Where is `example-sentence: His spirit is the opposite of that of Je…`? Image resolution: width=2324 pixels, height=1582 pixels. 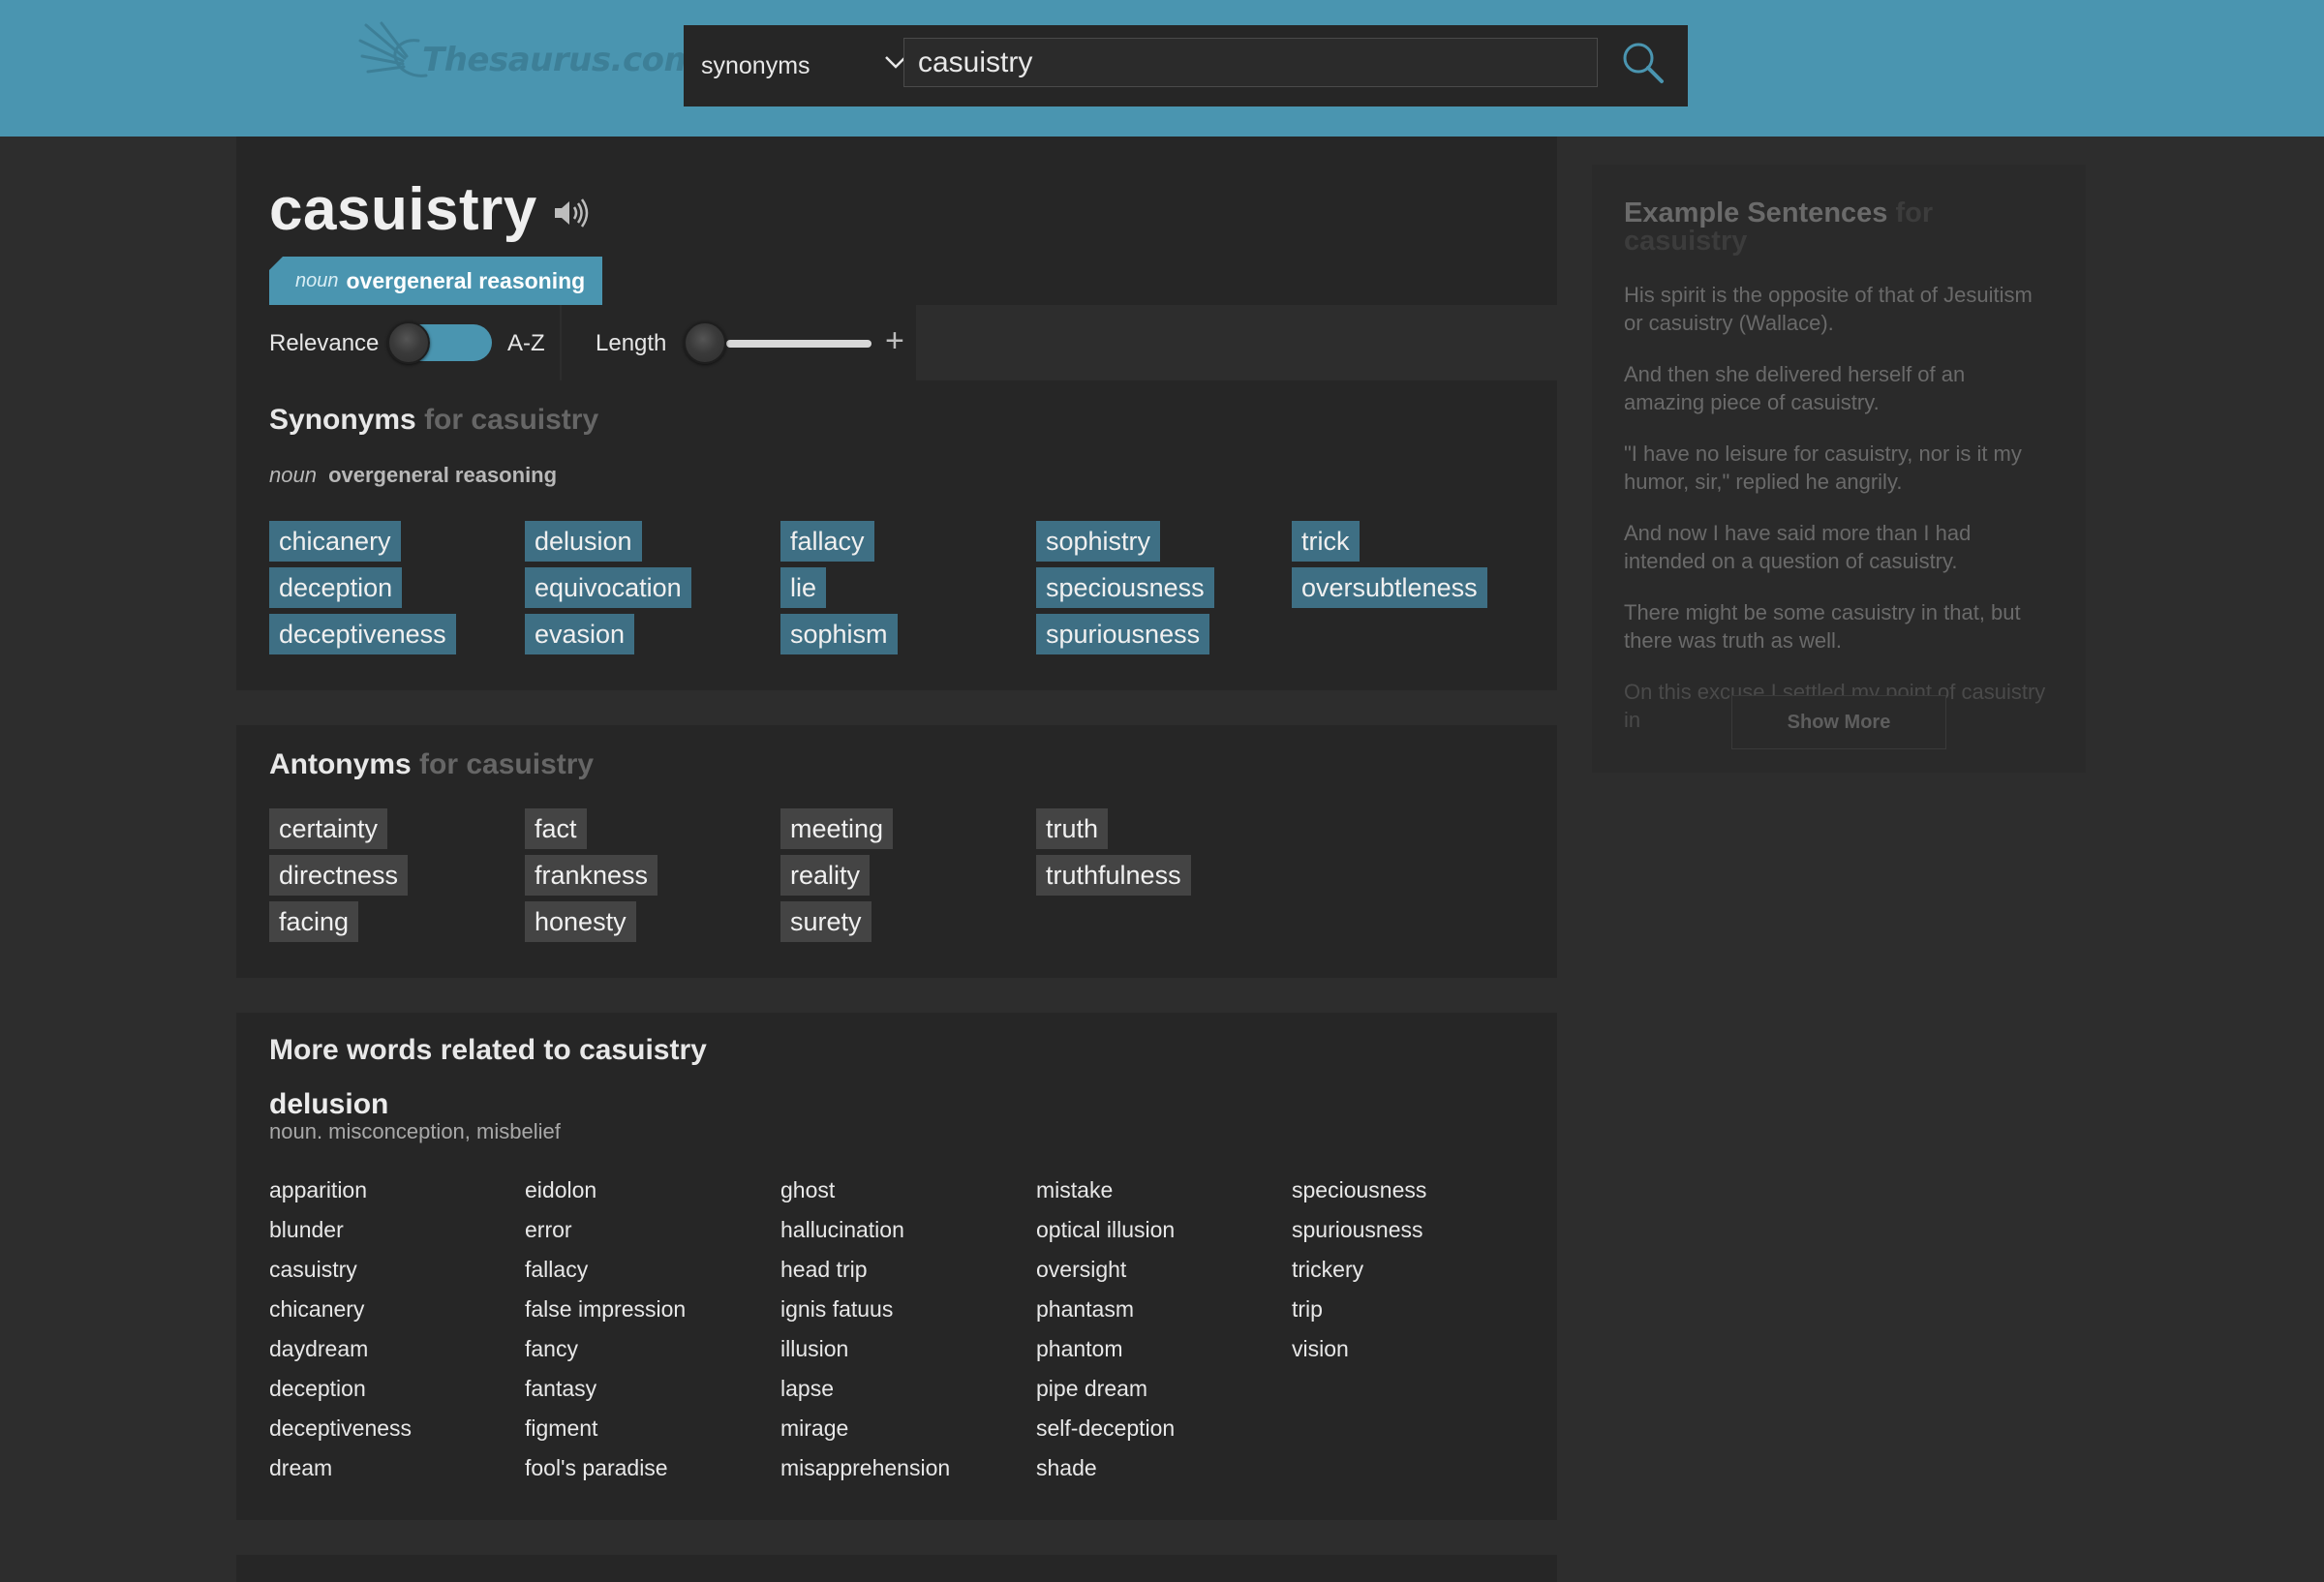 example-sentence: His spirit is the opposite of that of Je… is located at coordinates (1829, 309).